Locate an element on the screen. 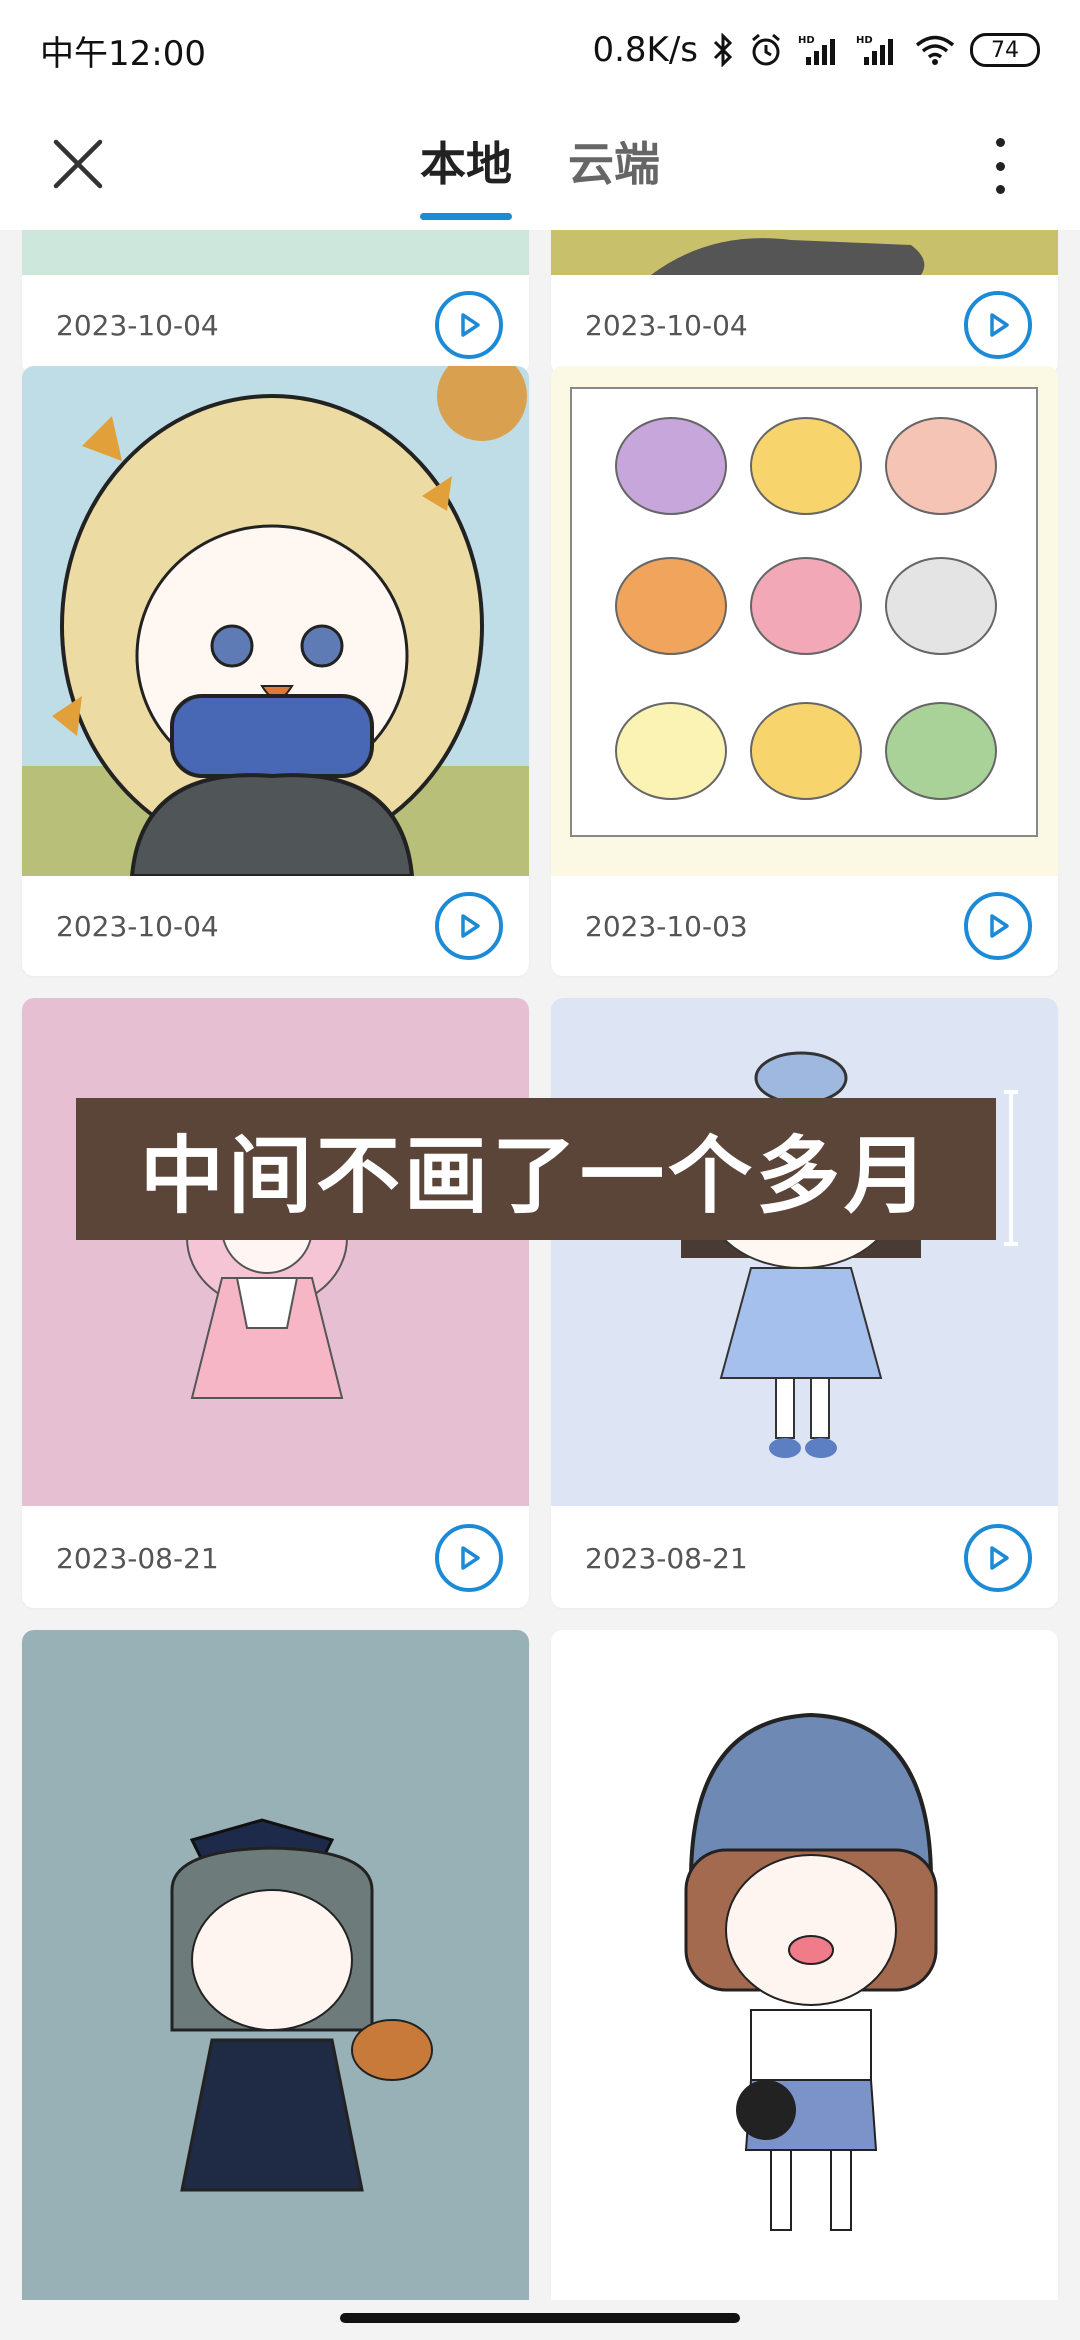 Image resolution: width=1080 pixels, height=2340 pixels. alarm-icon is located at coordinates (766, 50).